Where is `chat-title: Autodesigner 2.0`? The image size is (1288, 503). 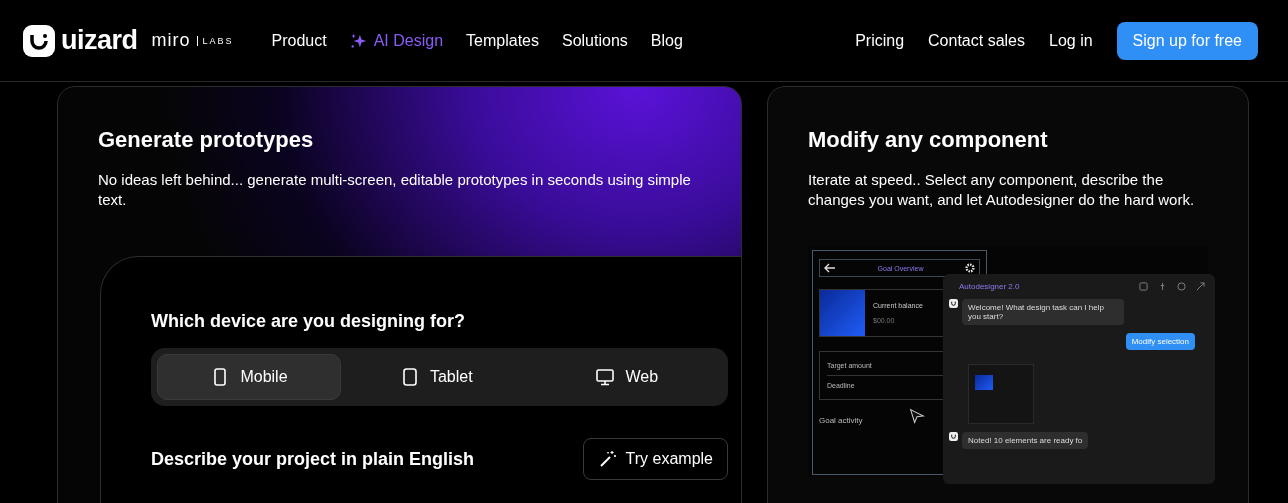
chat-title: Autodesigner 2.0 is located at coordinates (989, 286).